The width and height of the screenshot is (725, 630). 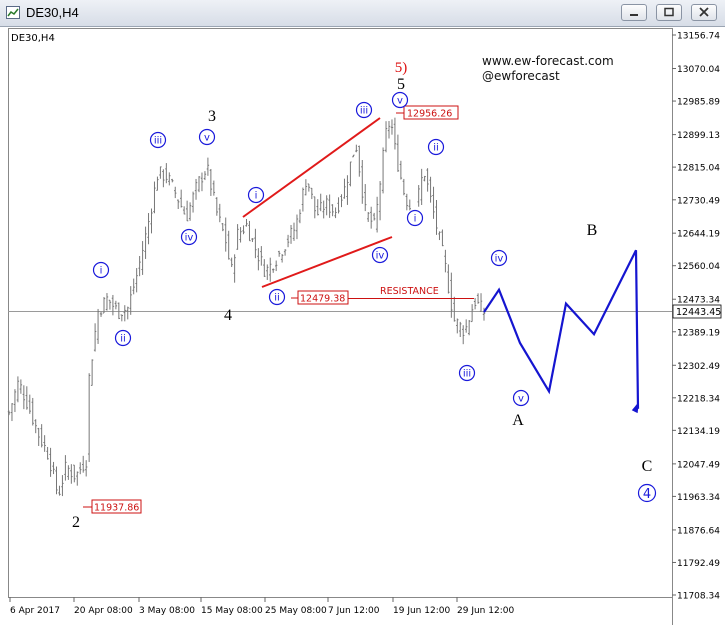 What do you see at coordinates (698, 136) in the screenshot?
I see `y-tick-label: 12899.13` at bounding box center [698, 136].